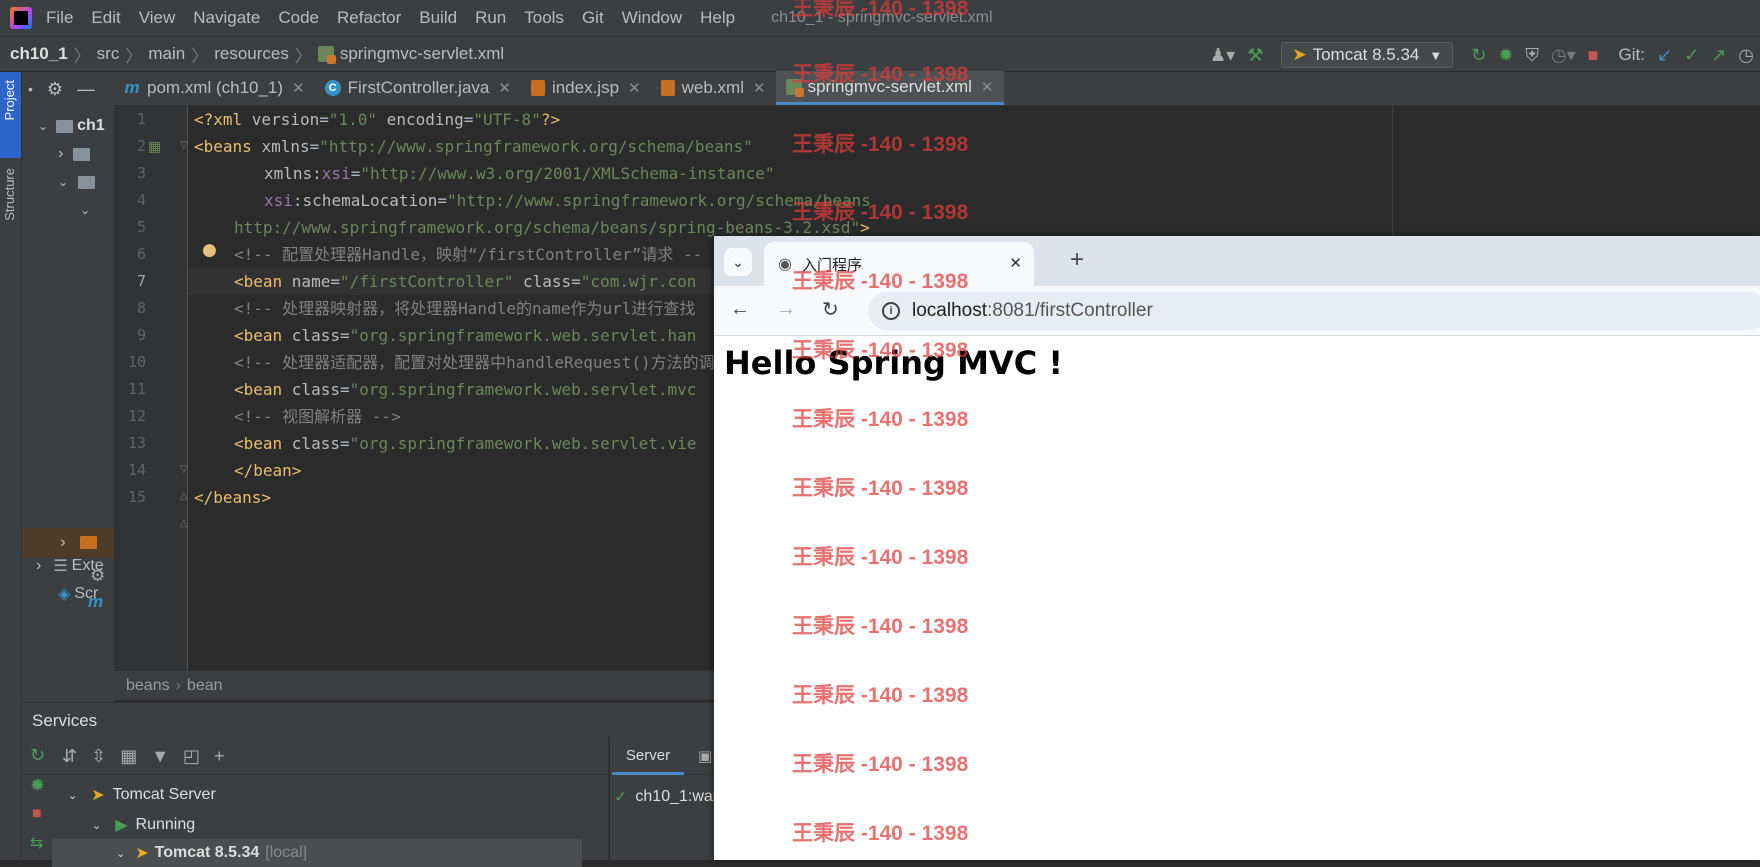  What do you see at coordinates (39, 54) in the screenshot?
I see `breadcrumb-project: ch10_1` at bounding box center [39, 54].